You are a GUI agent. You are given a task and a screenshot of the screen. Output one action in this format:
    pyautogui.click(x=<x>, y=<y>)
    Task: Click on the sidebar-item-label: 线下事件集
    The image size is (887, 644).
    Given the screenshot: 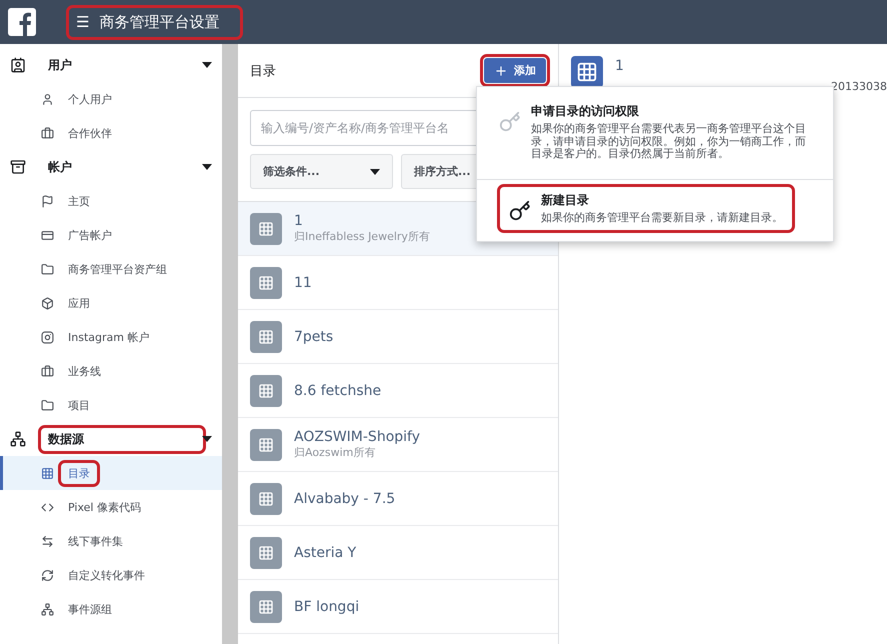 What is the action you would take?
    pyautogui.click(x=95, y=542)
    